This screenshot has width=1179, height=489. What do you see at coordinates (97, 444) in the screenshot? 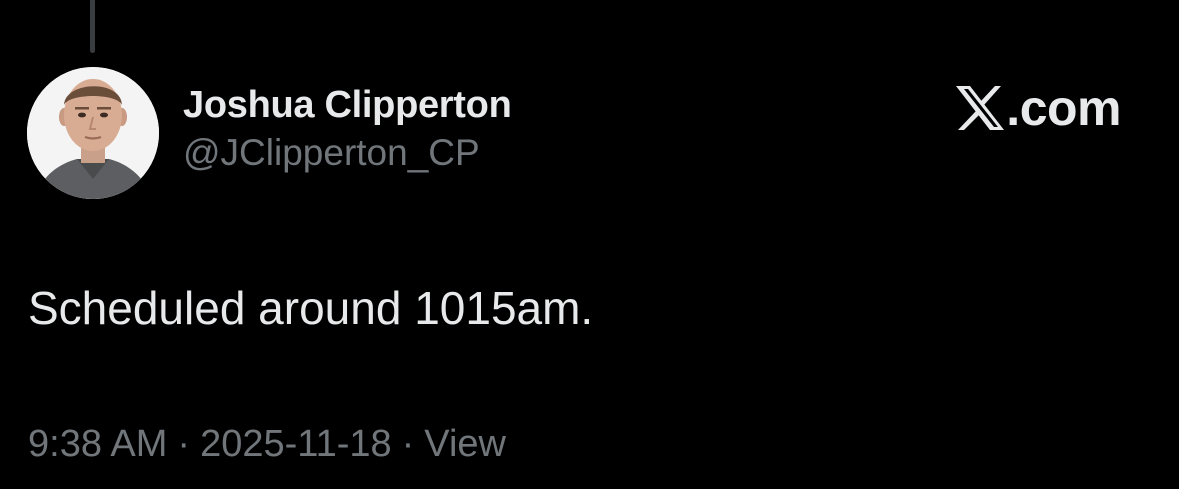
I see `post-time: 9:38 AM` at bounding box center [97, 444].